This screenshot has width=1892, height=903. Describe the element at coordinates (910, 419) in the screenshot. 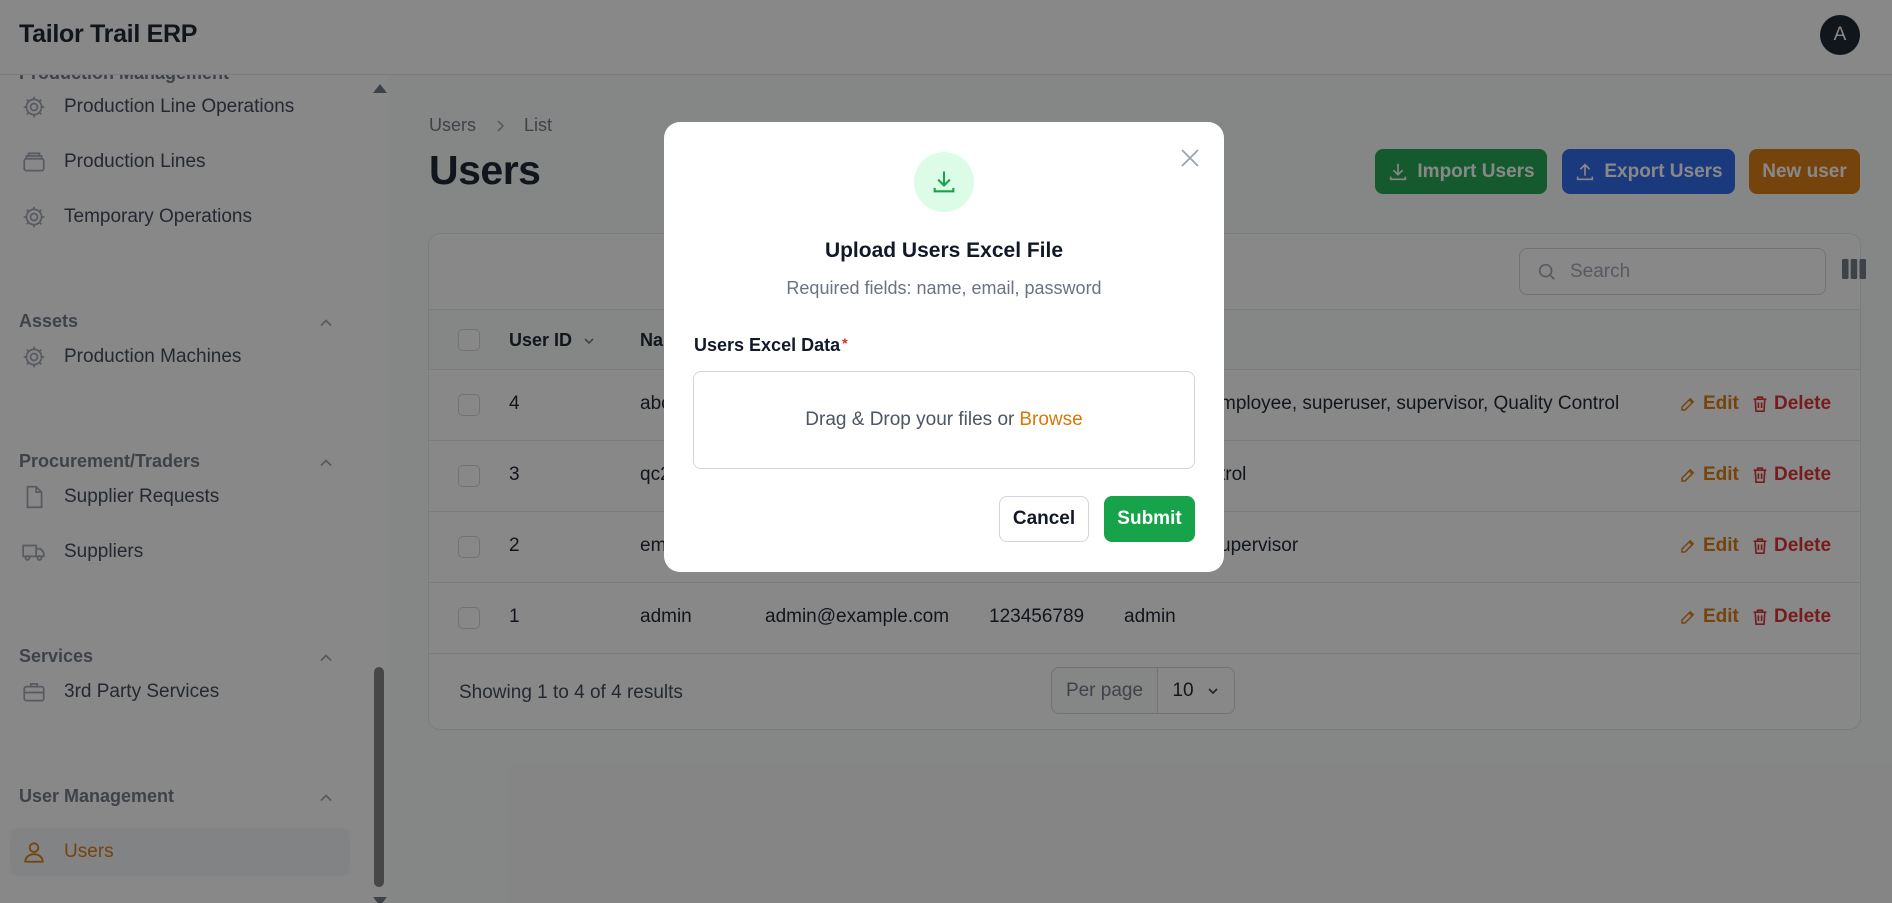

I see `dropzone-text: Drag & Drop your files or` at that location.